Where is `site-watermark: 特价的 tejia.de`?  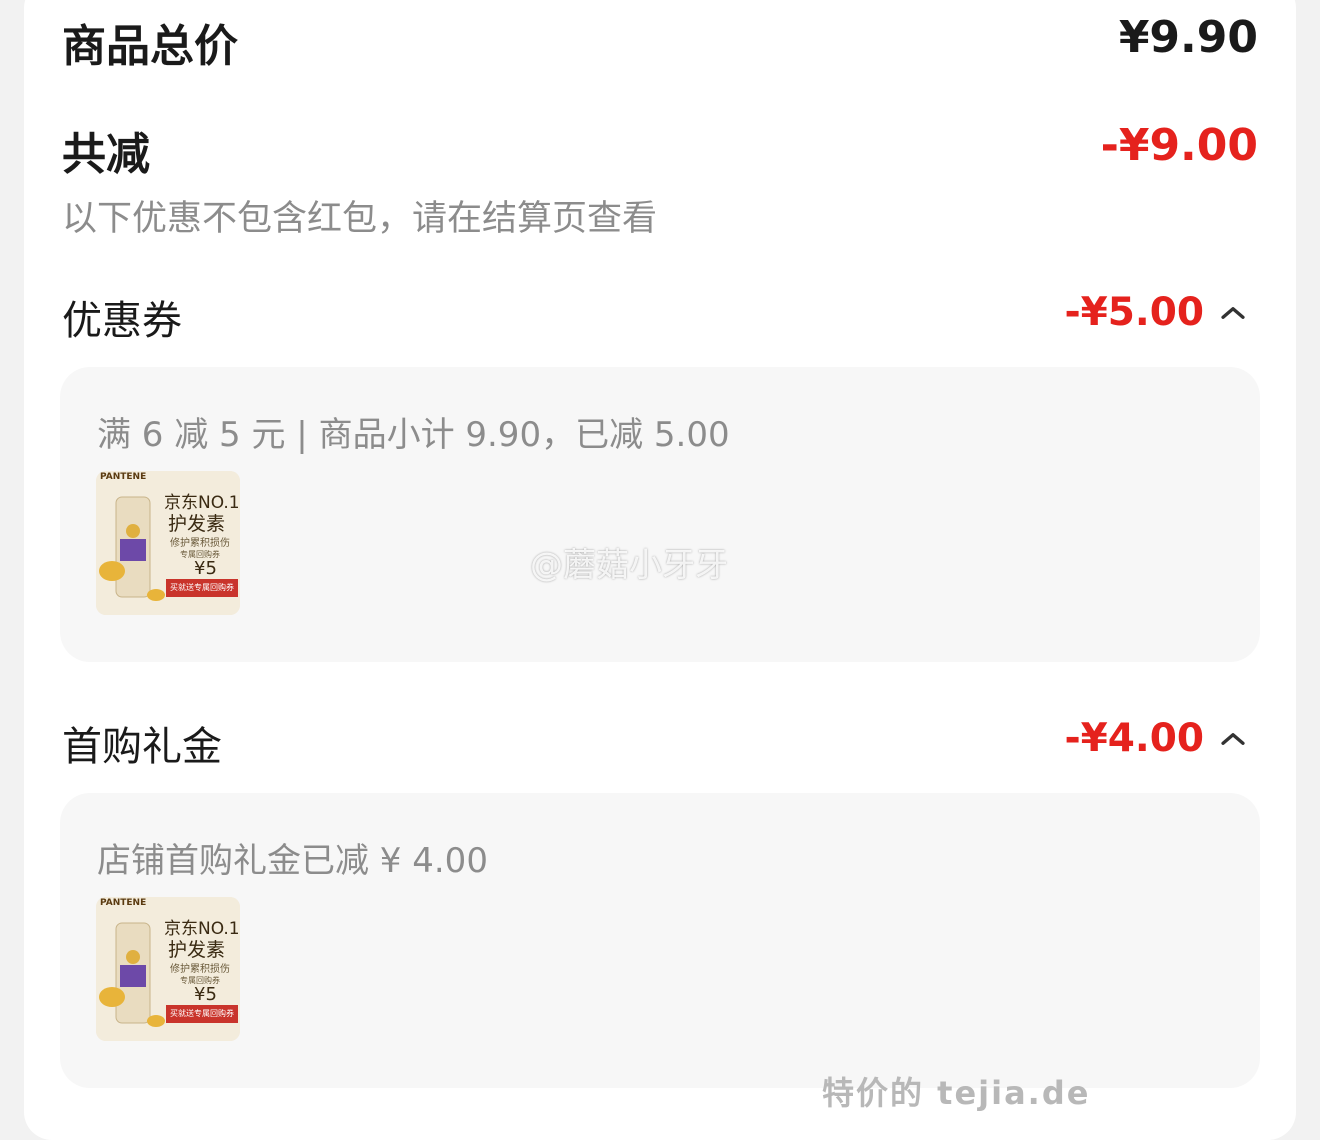 site-watermark: 特价的 tejia.de is located at coordinates (956, 1093).